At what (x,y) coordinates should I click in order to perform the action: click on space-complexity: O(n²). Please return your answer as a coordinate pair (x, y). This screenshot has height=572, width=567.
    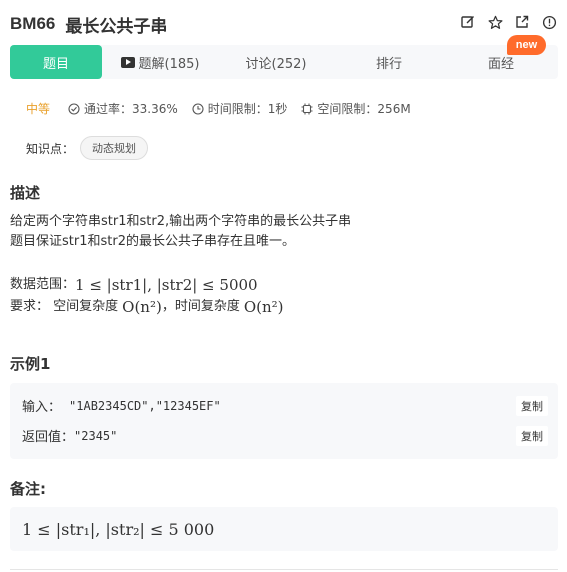
    Looking at the image, I should click on (142, 307).